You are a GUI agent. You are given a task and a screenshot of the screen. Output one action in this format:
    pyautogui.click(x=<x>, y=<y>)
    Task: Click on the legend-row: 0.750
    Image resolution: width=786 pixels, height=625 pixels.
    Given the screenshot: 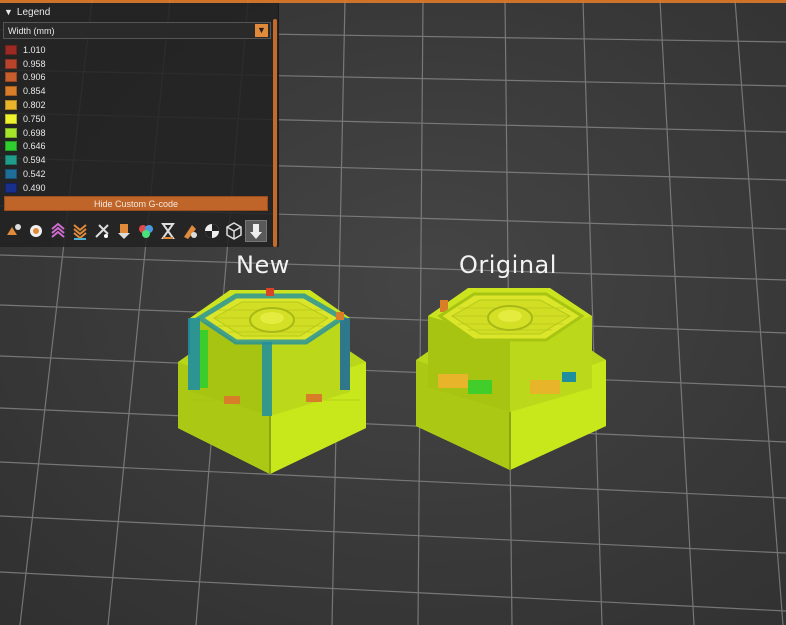 What is the action you would take?
    pyautogui.click(x=25, y=119)
    